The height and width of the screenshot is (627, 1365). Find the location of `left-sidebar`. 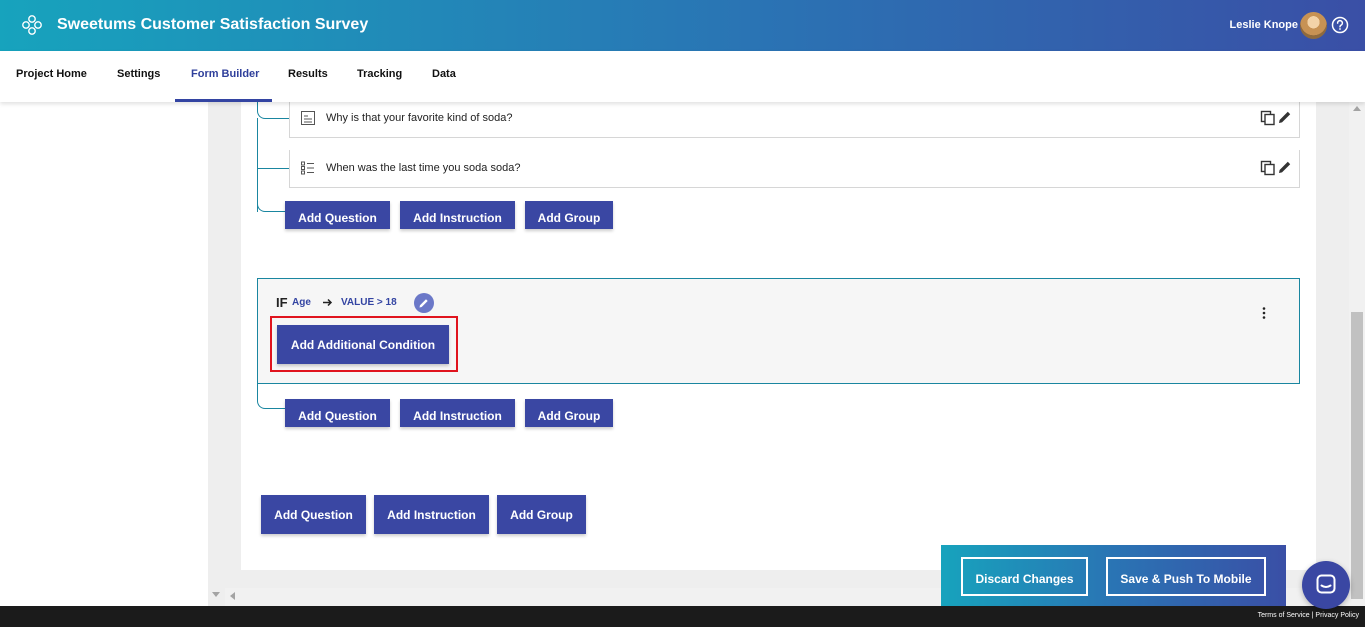

left-sidebar is located at coordinates (104, 354).